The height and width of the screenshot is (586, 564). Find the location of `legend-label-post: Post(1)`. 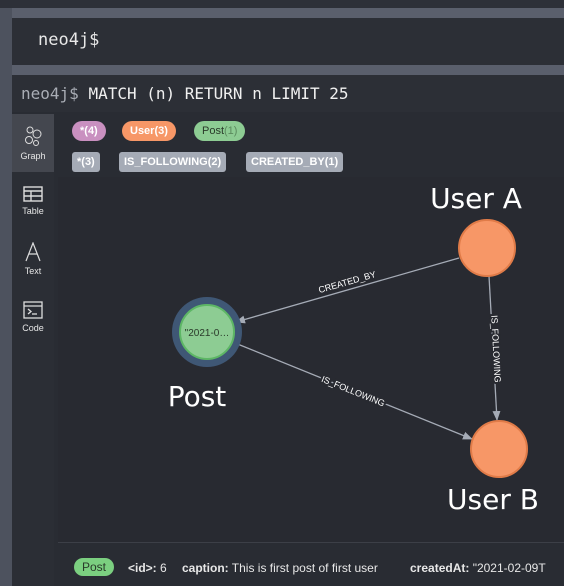

legend-label-post: Post(1) is located at coordinates (220, 131).